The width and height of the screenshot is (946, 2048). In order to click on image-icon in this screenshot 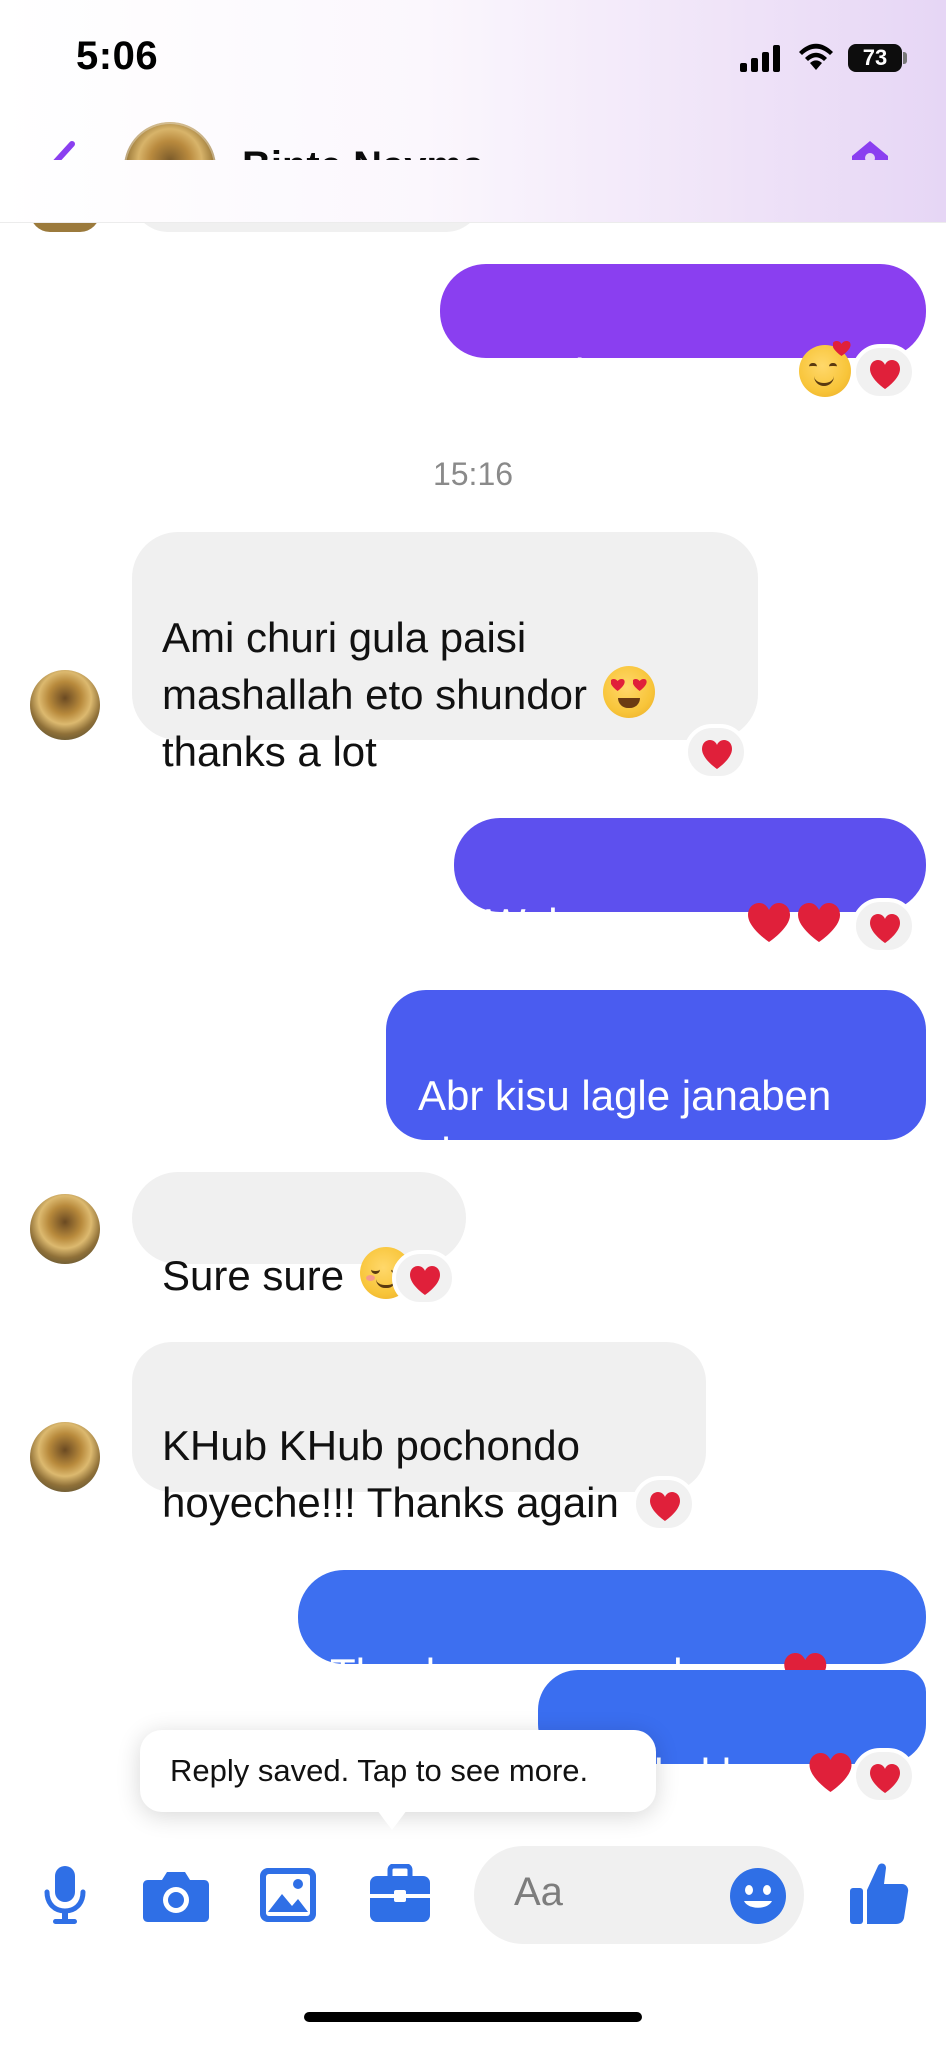, I will do `click(288, 1895)`.